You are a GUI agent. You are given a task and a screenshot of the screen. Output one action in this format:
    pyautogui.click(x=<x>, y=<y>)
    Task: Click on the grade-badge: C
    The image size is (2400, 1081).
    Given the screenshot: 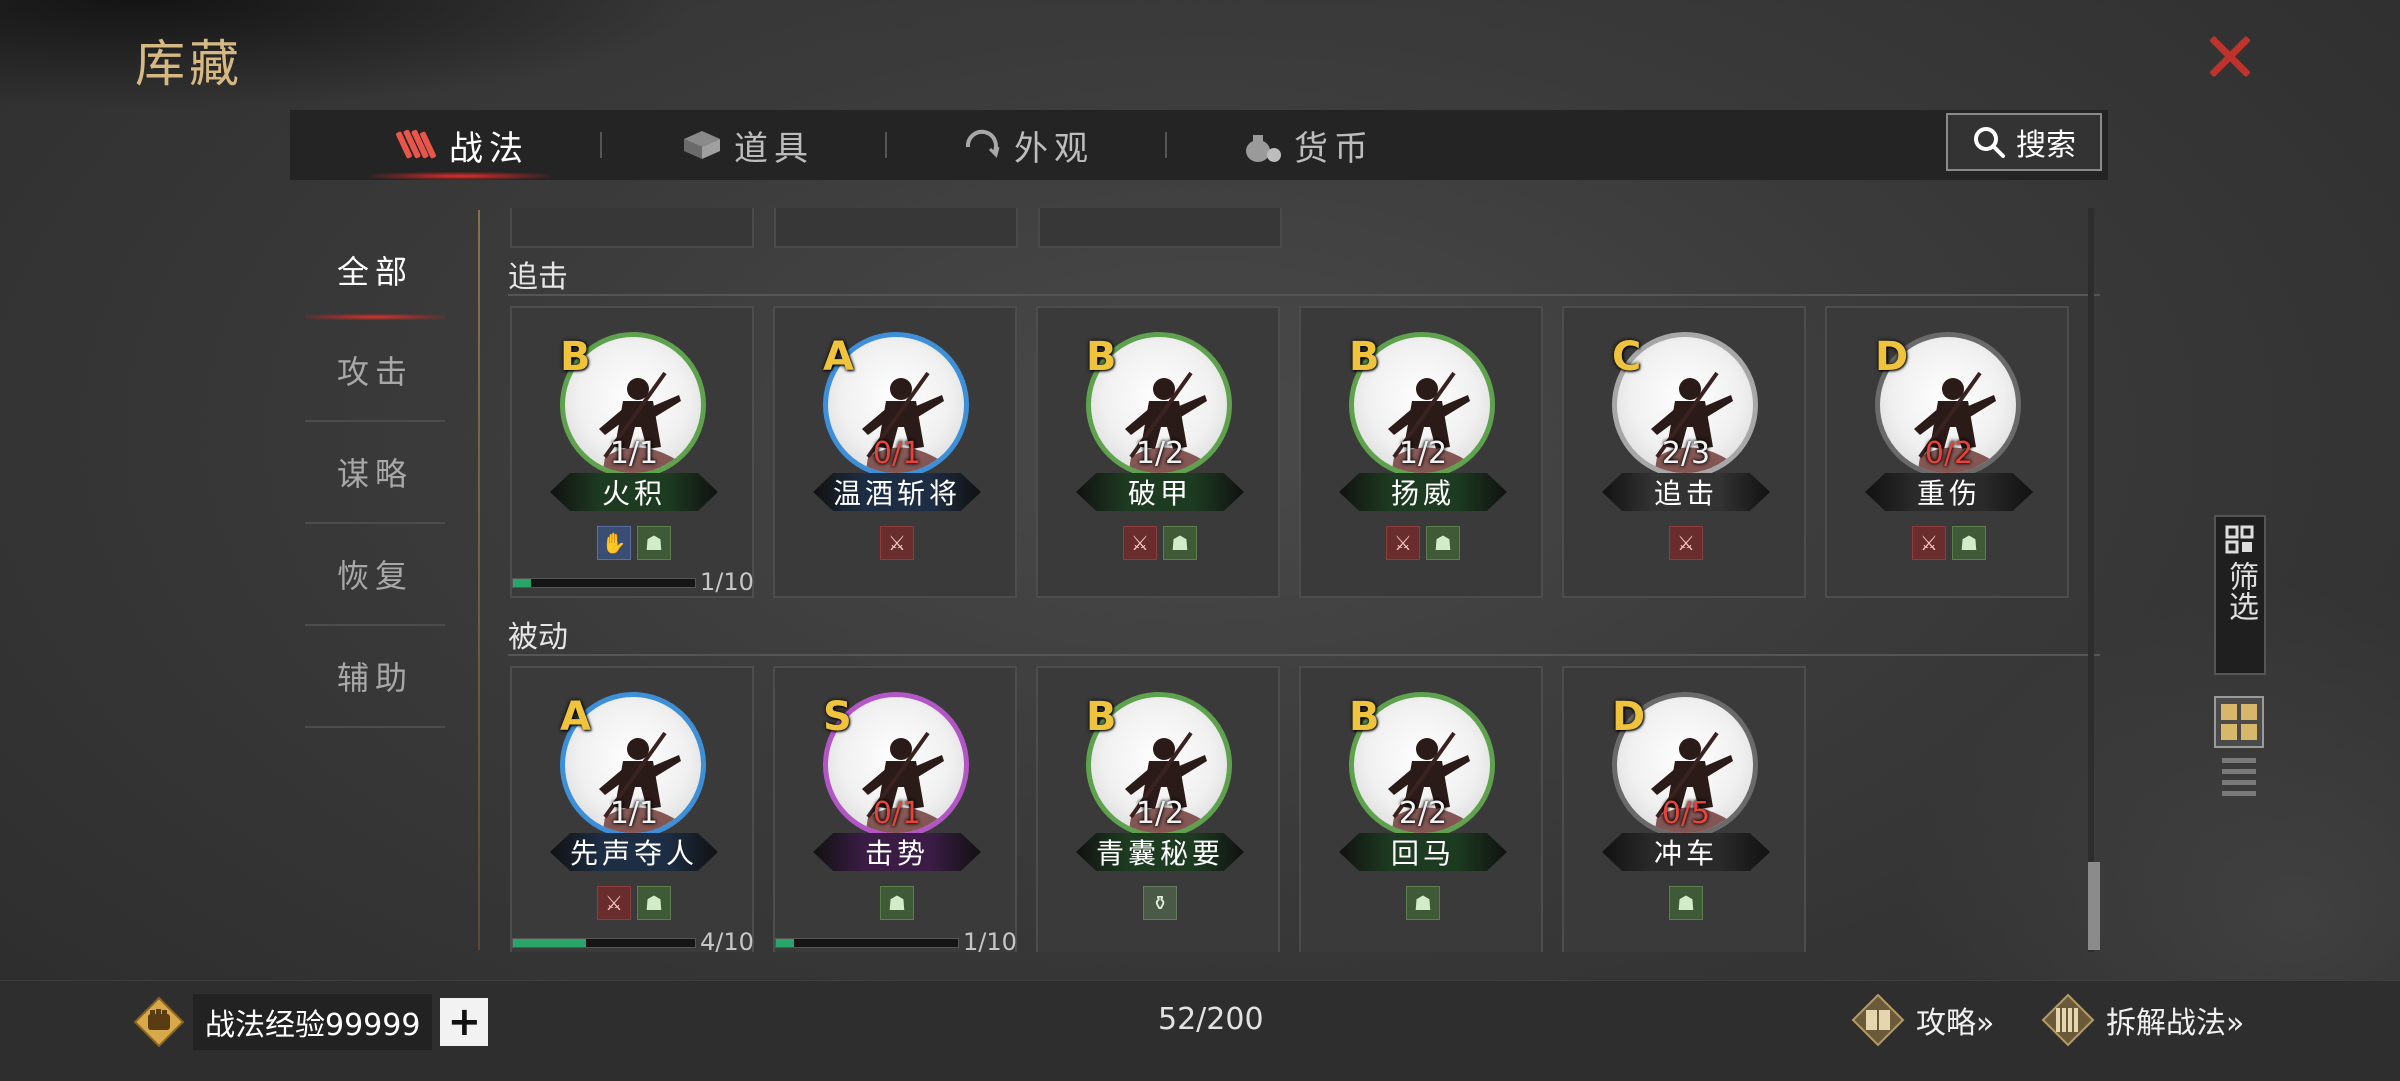 What is the action you would take?
    pyautogui.click(x=1627, y=357)
    